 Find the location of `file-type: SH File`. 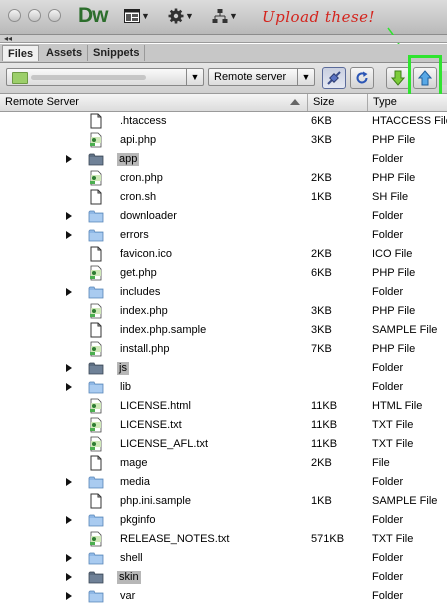

file-type: SH File is located at coordinates (390, 197).